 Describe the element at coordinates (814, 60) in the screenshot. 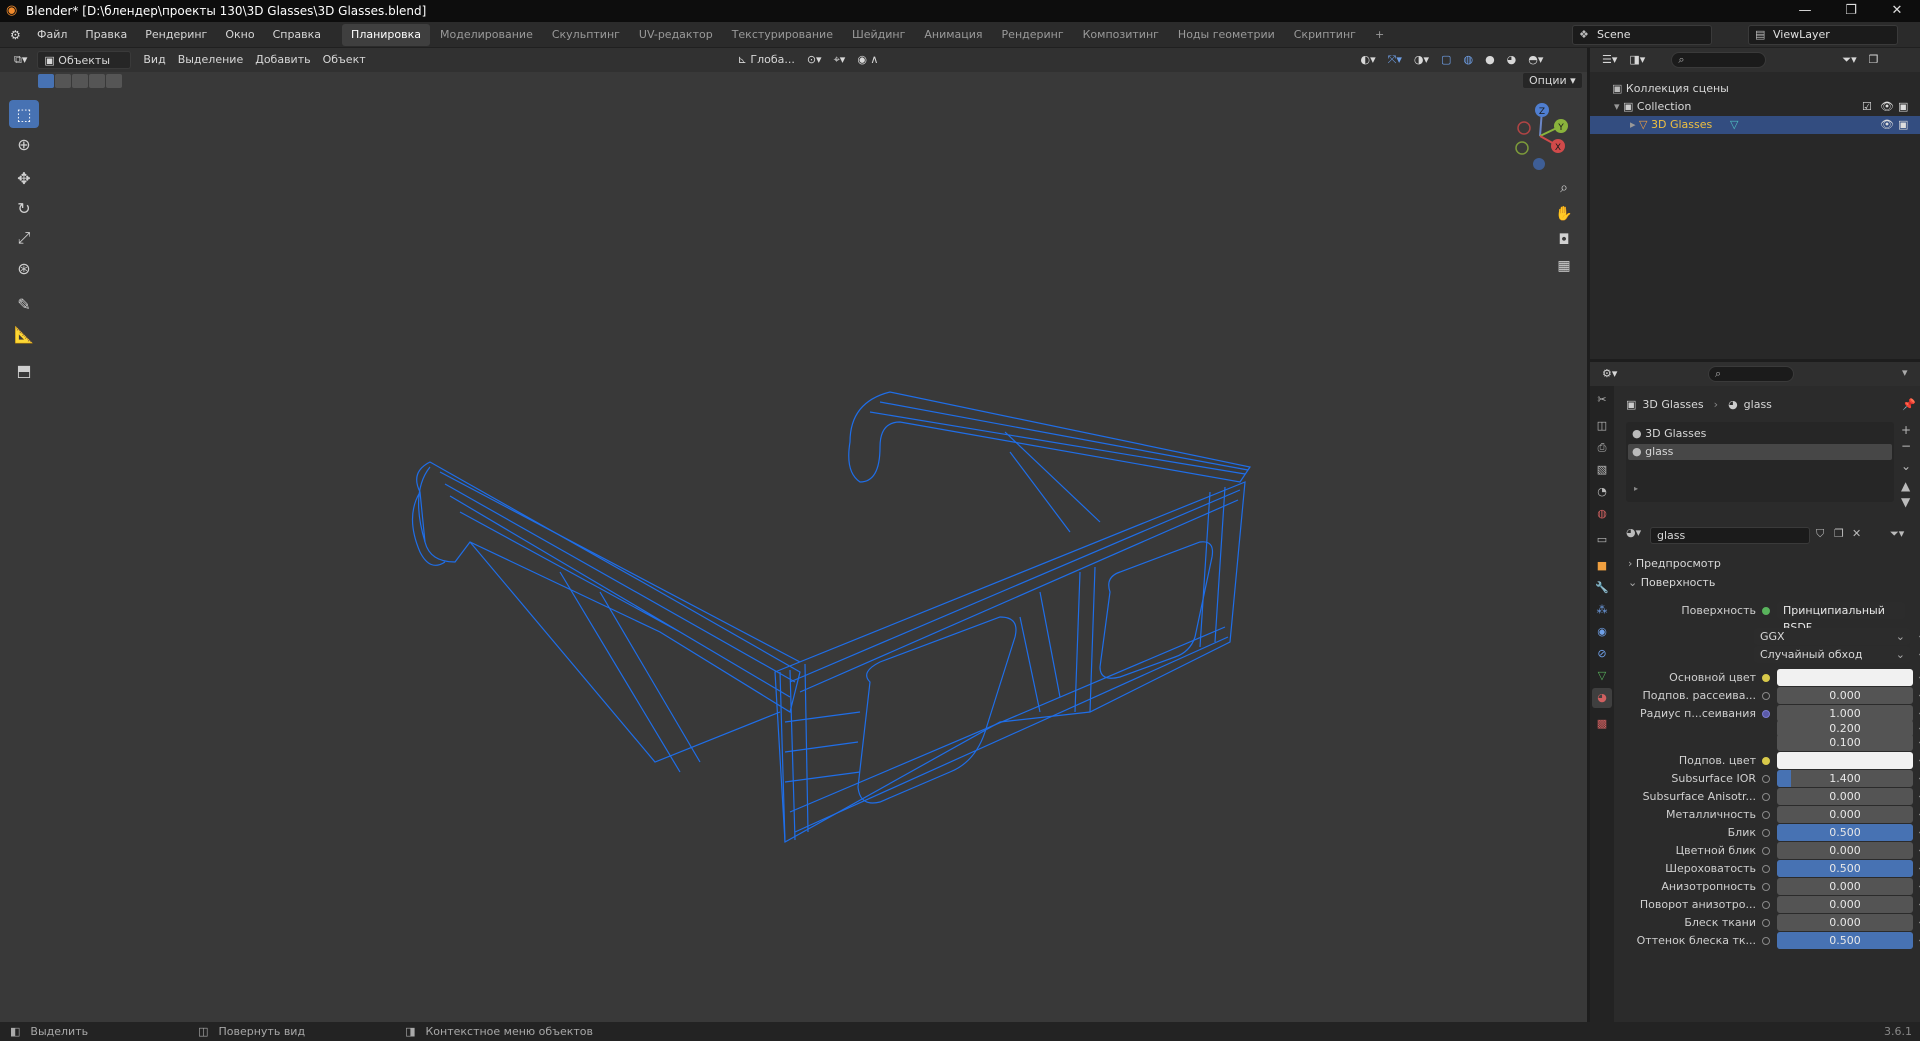

I see `pivot-icon: ⊙▾` at that location.